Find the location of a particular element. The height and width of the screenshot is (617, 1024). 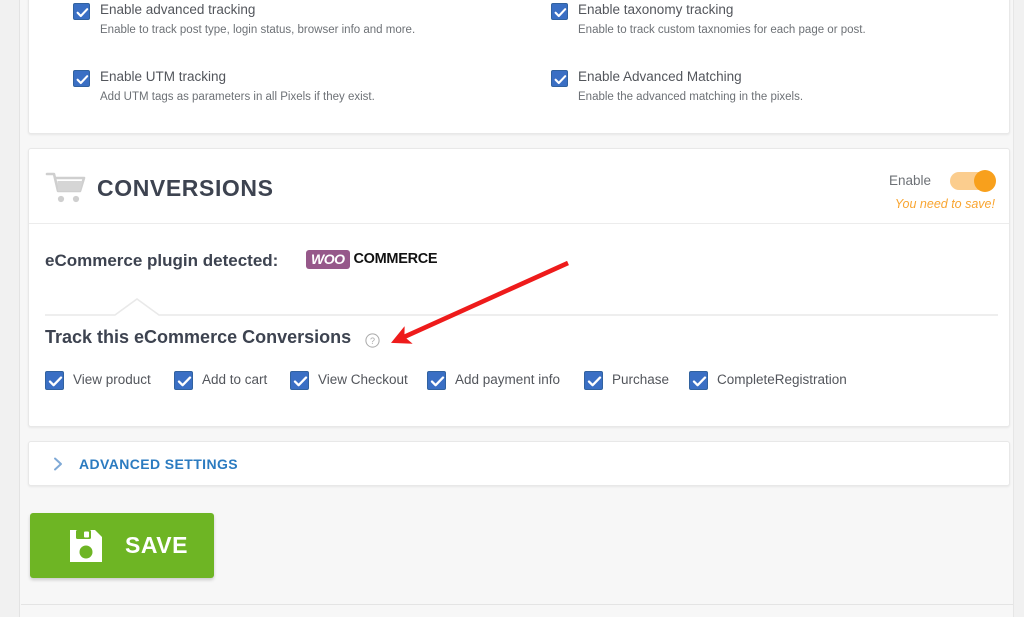

option-label: Enable taxonomy tracking is located at coordinates (656, 9).